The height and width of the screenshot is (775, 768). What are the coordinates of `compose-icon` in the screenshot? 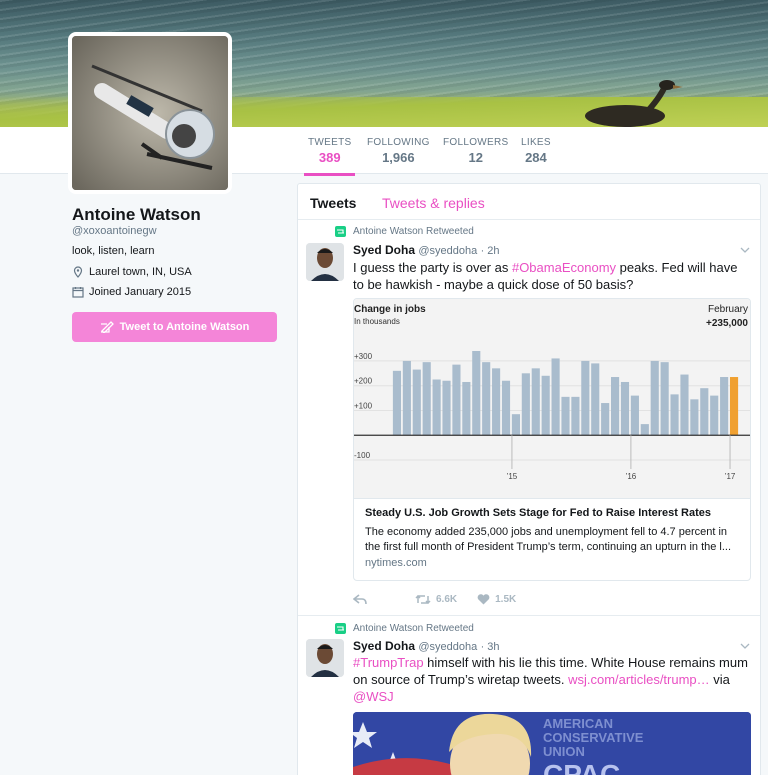 It's located at (107, 327).